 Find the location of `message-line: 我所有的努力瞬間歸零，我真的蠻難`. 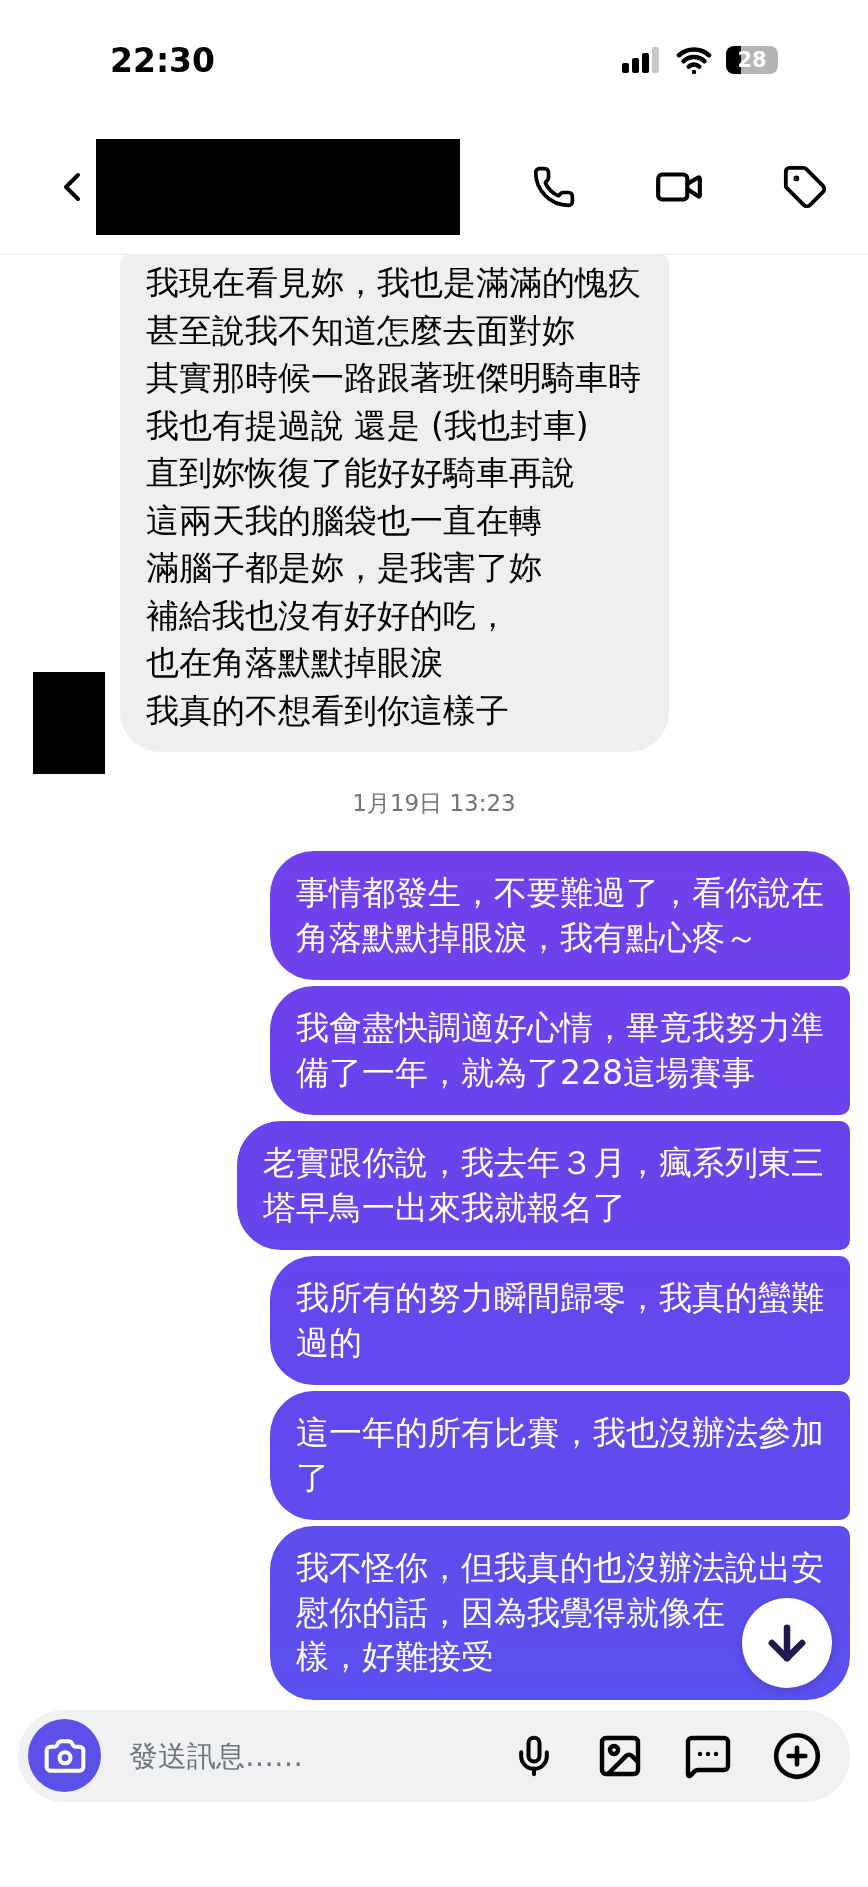

message-line: 我所有的努力瞬間歸零，我真的蠻難 is located at coordinates (560, 1298).